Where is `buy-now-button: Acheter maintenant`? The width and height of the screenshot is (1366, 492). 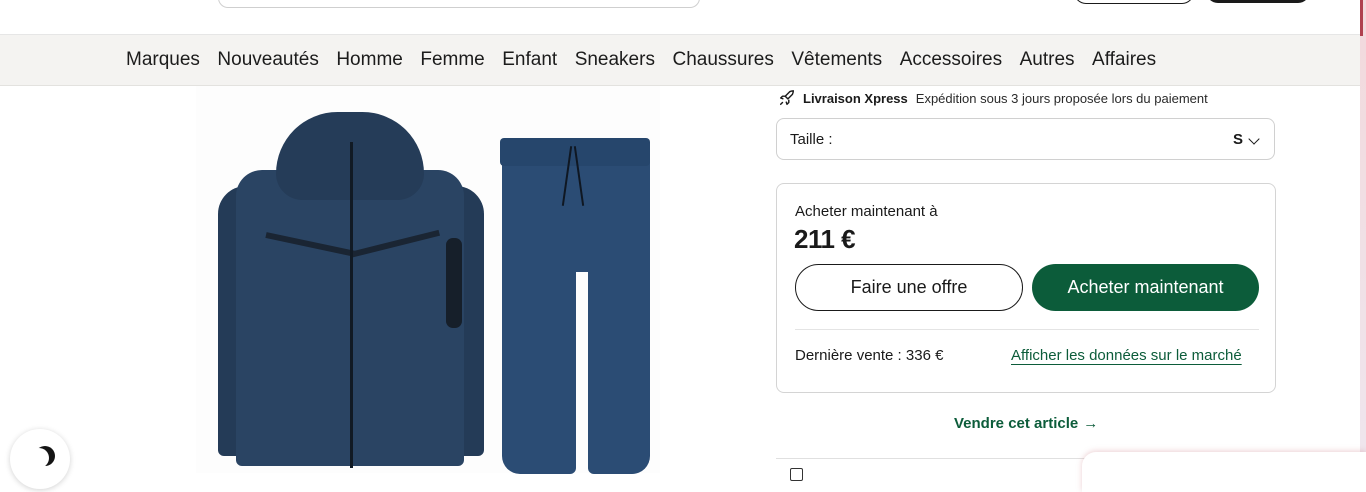
buy-now-button: Acheter maintenant is located at coordinates (1145, 287).